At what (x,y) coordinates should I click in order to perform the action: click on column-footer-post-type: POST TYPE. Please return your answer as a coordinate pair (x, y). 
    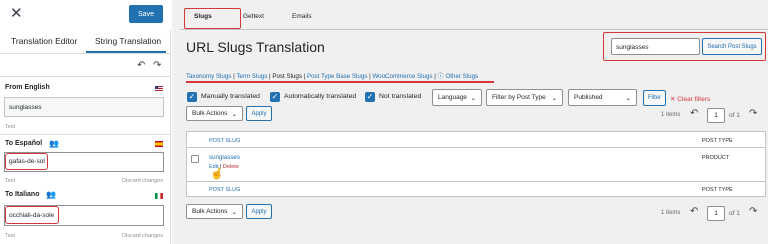
    Looking at the image, I should click on (717, 190).